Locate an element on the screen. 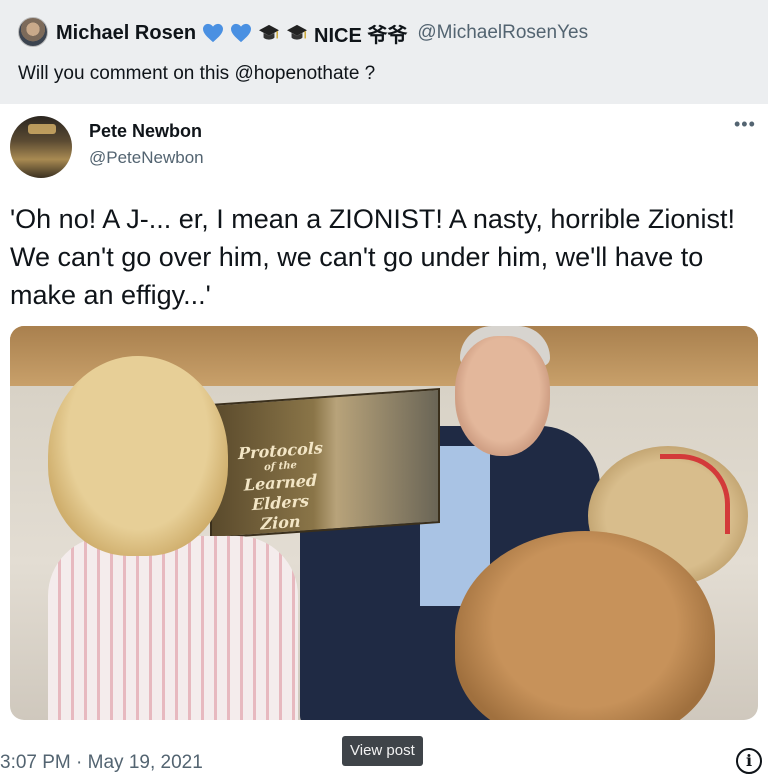  timestamp: 3:07 PM · May 19, 2021 is located at coordinates (101, 763).